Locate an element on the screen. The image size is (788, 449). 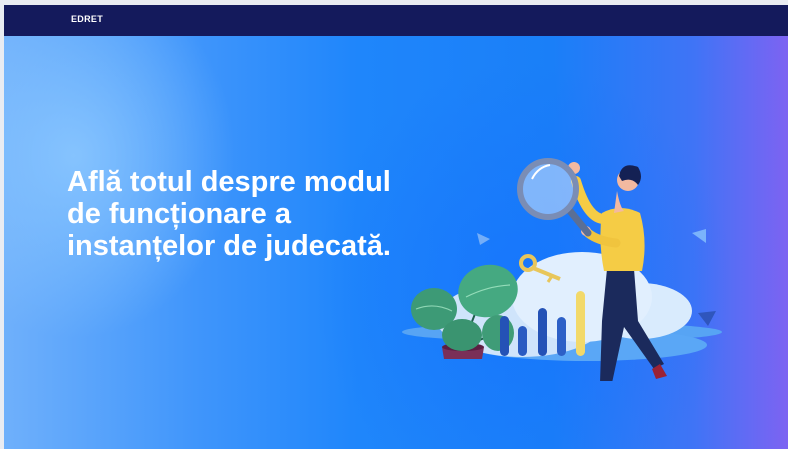
triangle-decoration-dark is located at coordinates (707, 318).